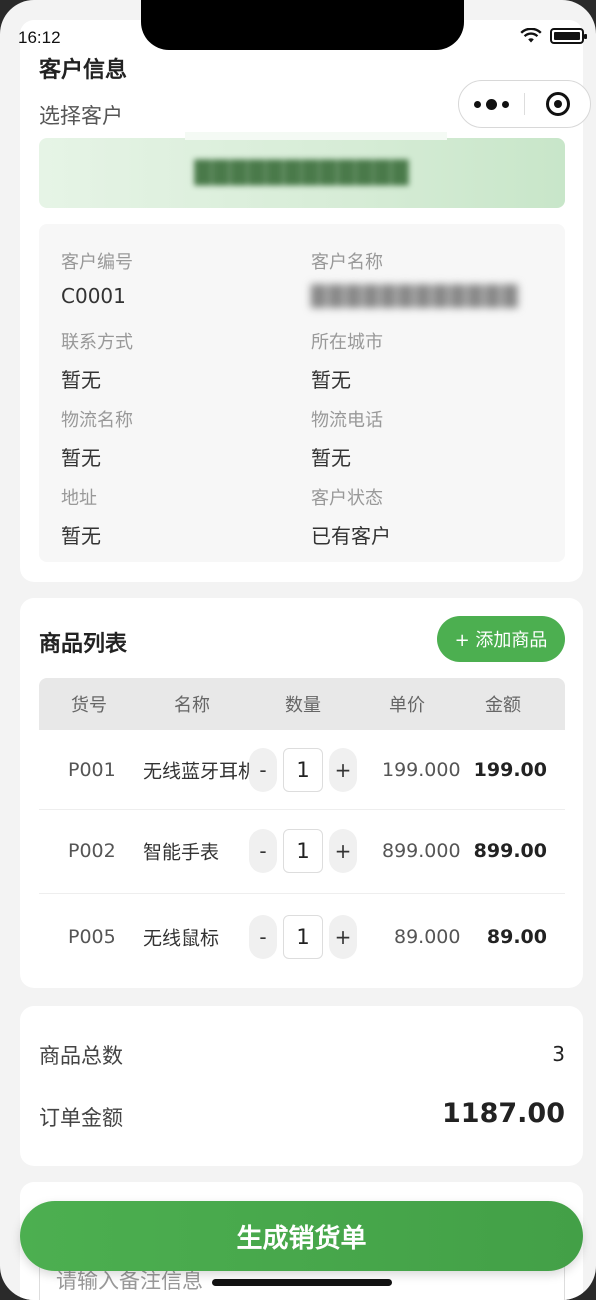 Image resolution: width=596 pixels, height=1300 pixels. Describe the element at coordinates (97, 360) in the screenshot. I see `info-contact: 联系方式 暂无` at that location.